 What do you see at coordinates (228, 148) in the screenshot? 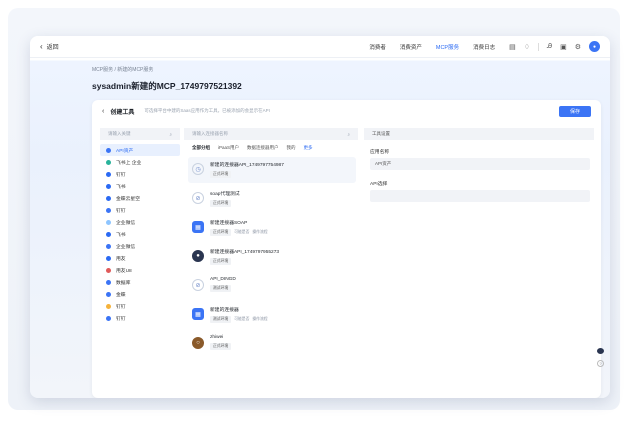
I see `tab-ipaas: iPaaS用户` at bounding box center [228, 148].